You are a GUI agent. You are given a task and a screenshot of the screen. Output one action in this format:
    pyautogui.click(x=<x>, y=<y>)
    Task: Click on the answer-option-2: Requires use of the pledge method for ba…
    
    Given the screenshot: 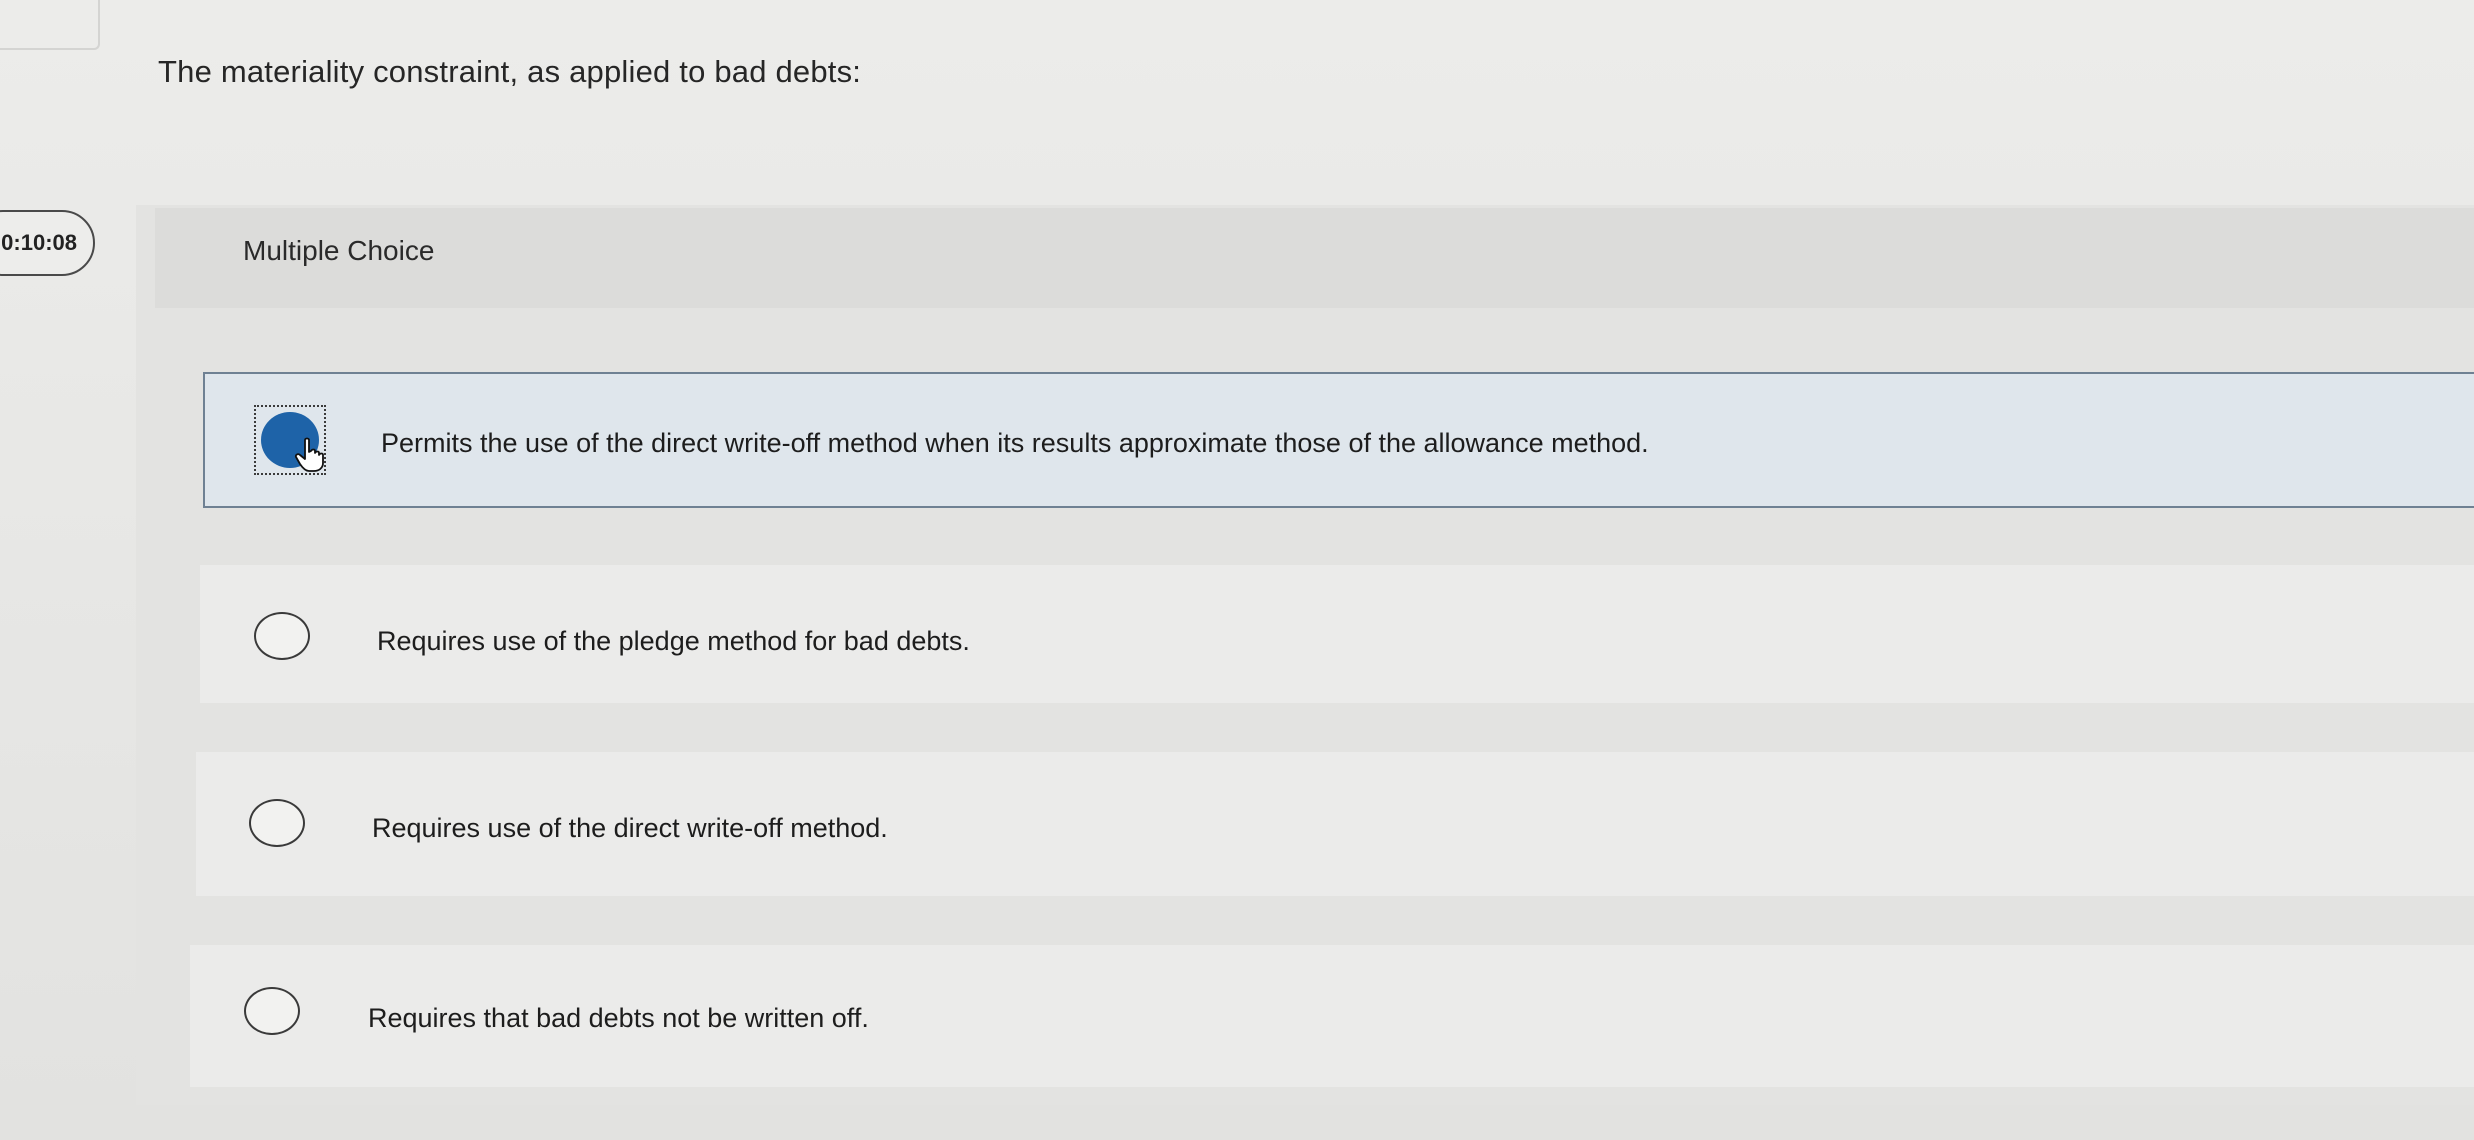 What is the action you would take?
    pyautogui.click(x=1337, y=634)
    